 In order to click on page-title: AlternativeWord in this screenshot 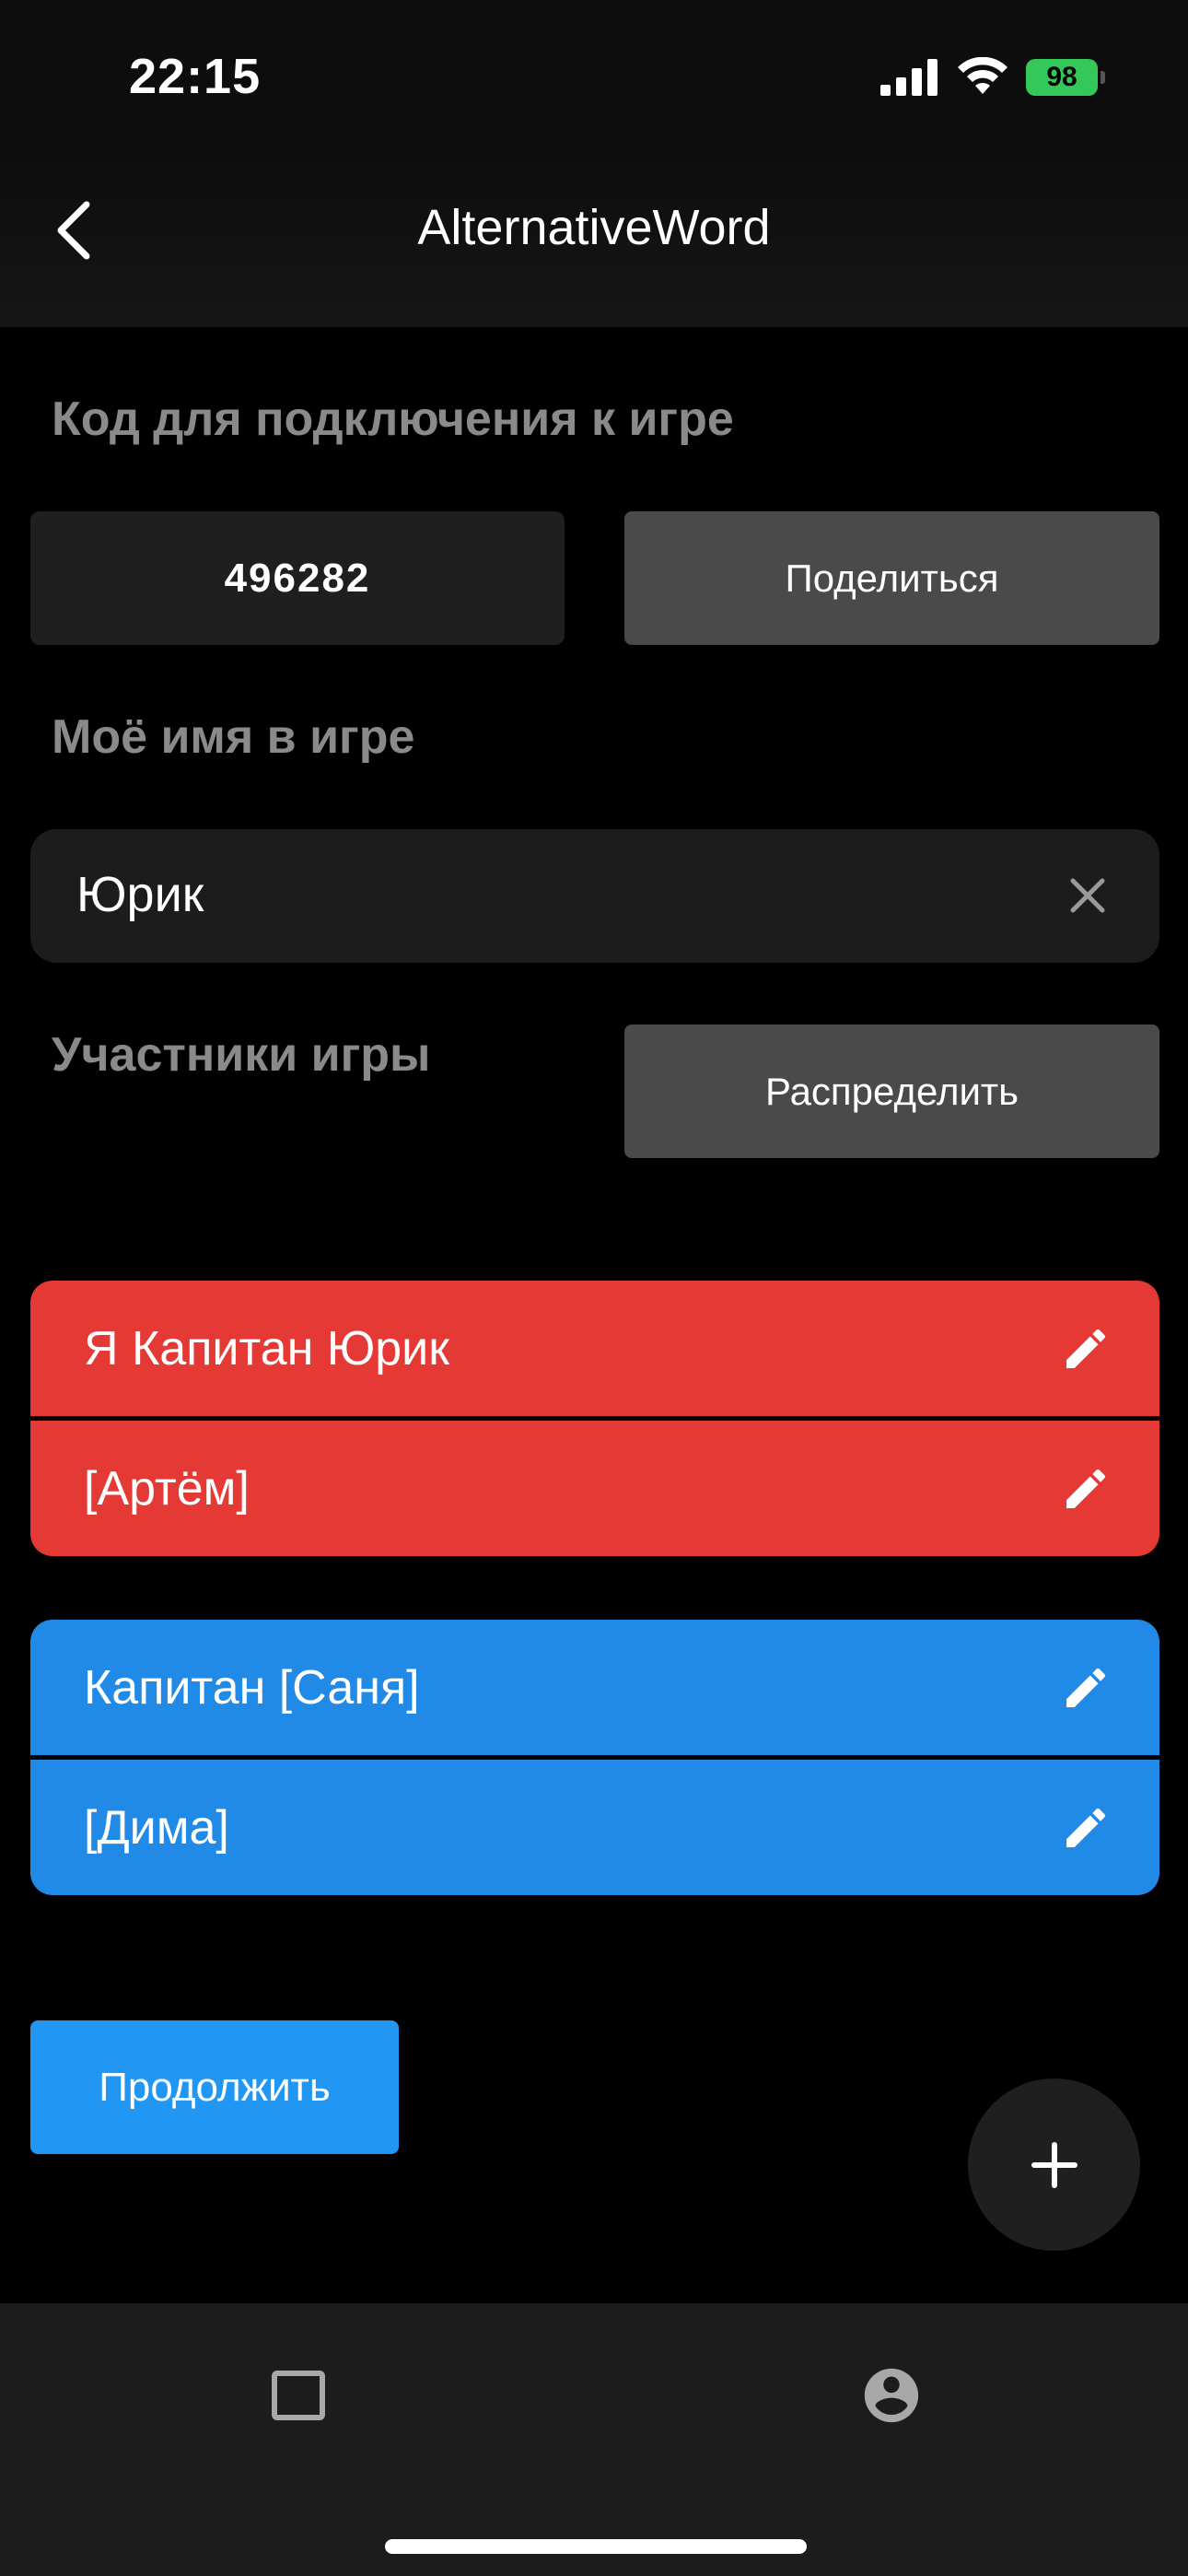, I will do `click(594, 227)`.